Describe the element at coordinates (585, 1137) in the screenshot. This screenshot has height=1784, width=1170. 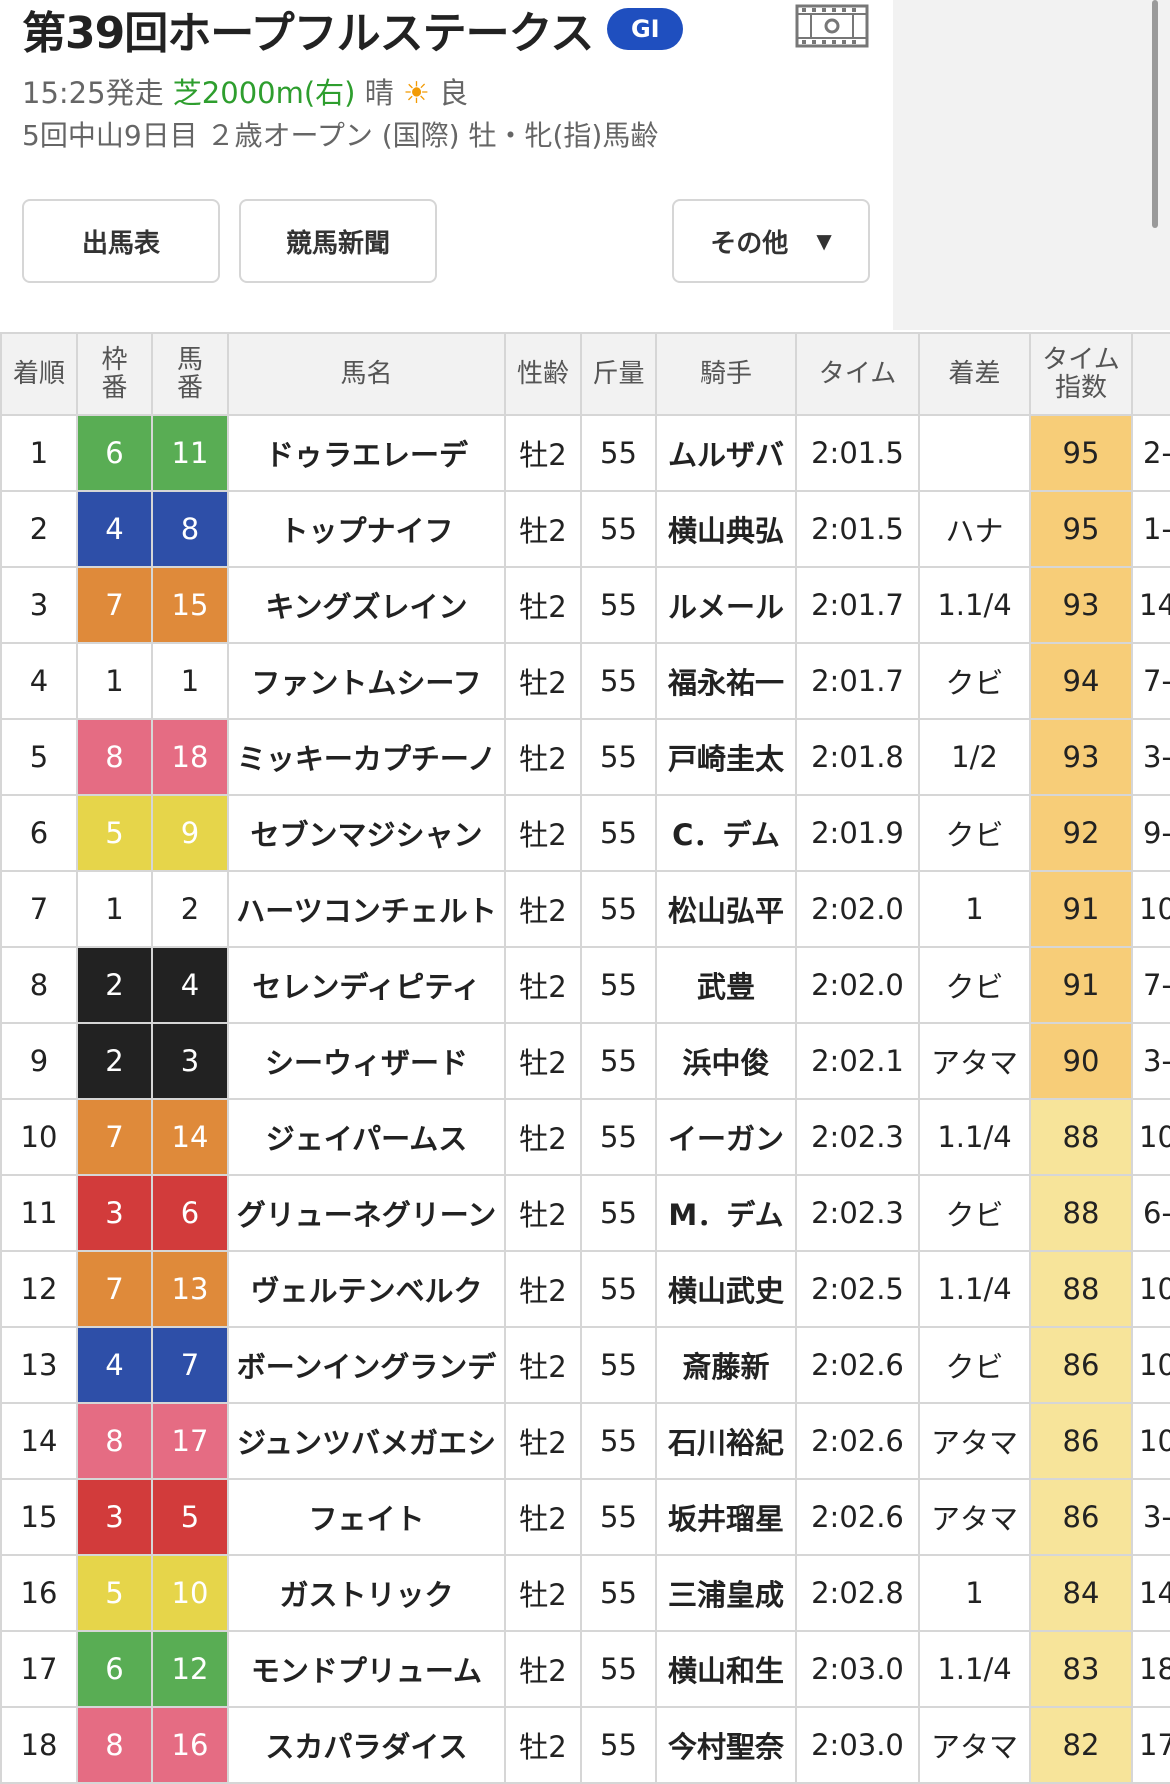
I see `table-row: 10714ジェイパームス牡255イーガン2:02.31.1/48810` at that location.